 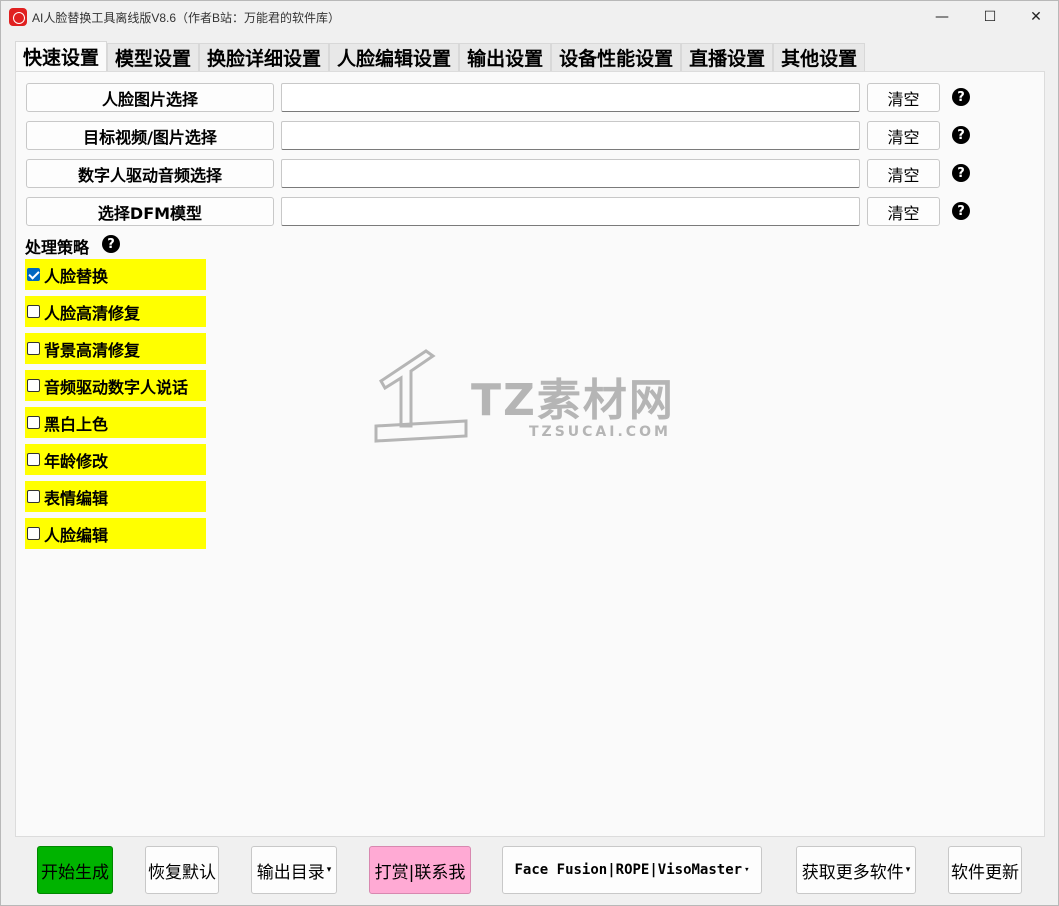 What do you see at coordinates (186, 18) in the screenshot?
I see `window-title: AI人脸替换工具离线版V8.6（作者B站：万能君的软件库）` at bounding box center [186, 18].